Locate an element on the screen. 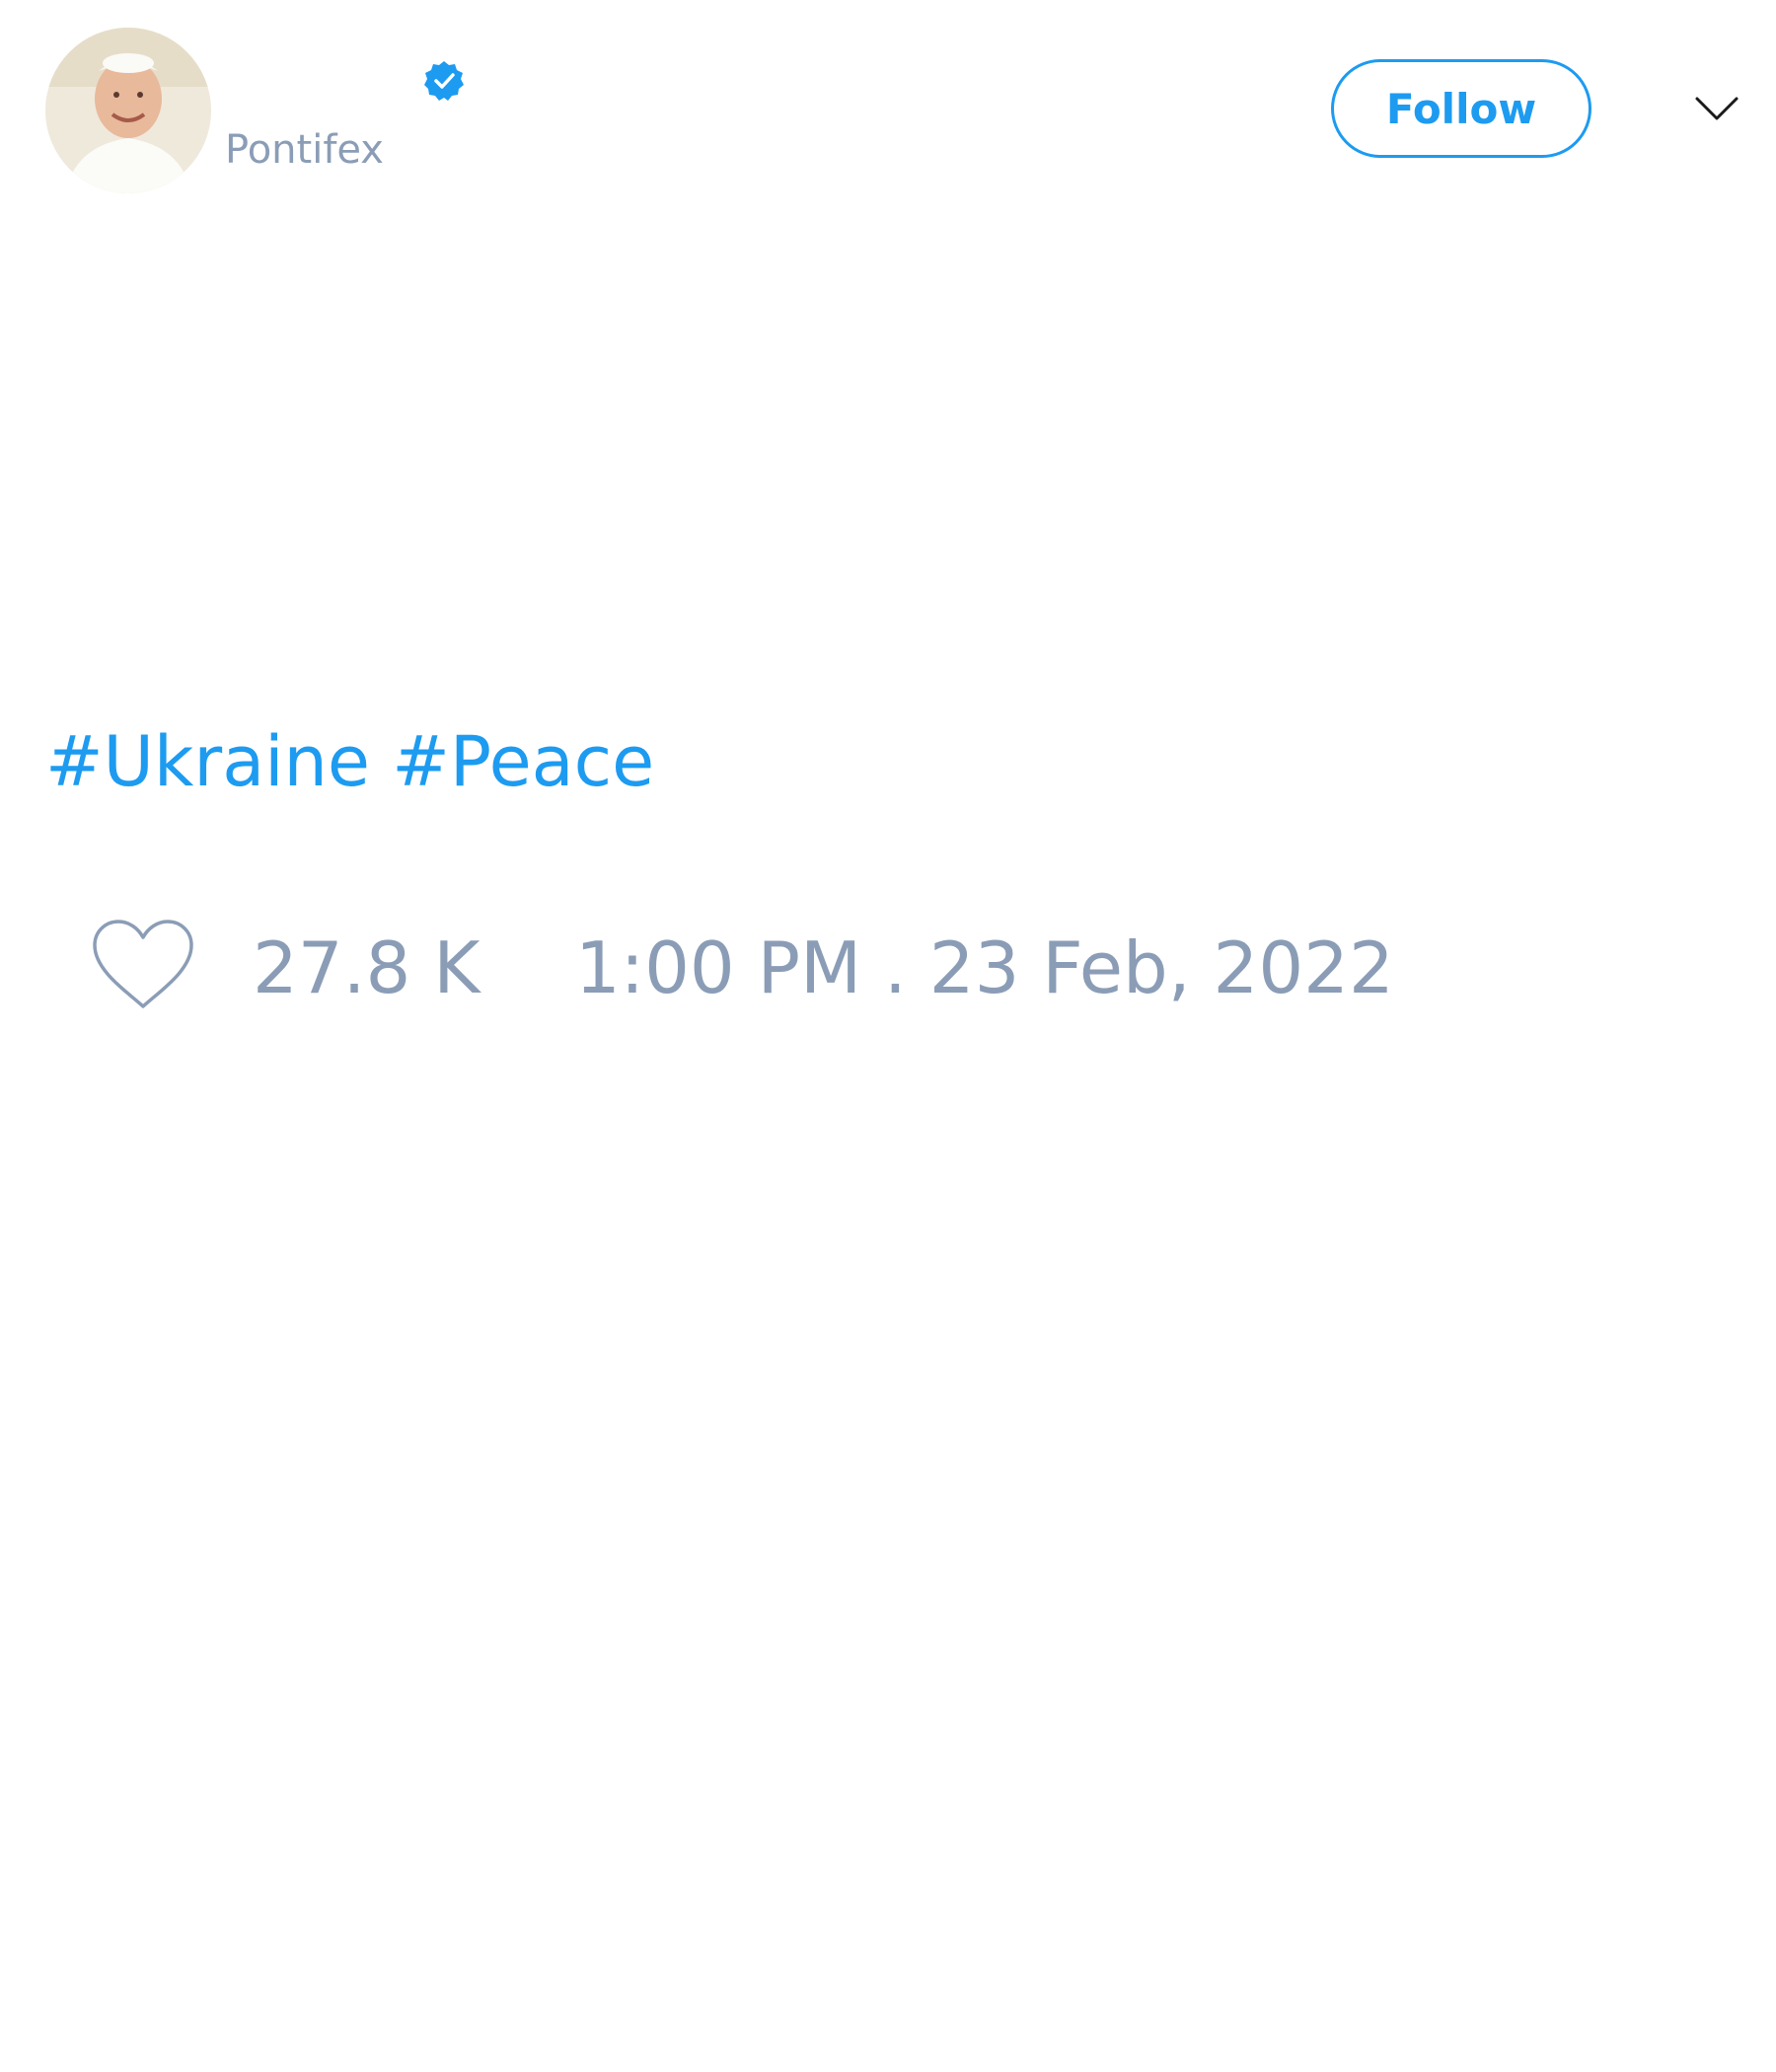  tweet-timestamp: 1:00 PM . 23 Feb, 2022 is located at coordinates (985, 968).